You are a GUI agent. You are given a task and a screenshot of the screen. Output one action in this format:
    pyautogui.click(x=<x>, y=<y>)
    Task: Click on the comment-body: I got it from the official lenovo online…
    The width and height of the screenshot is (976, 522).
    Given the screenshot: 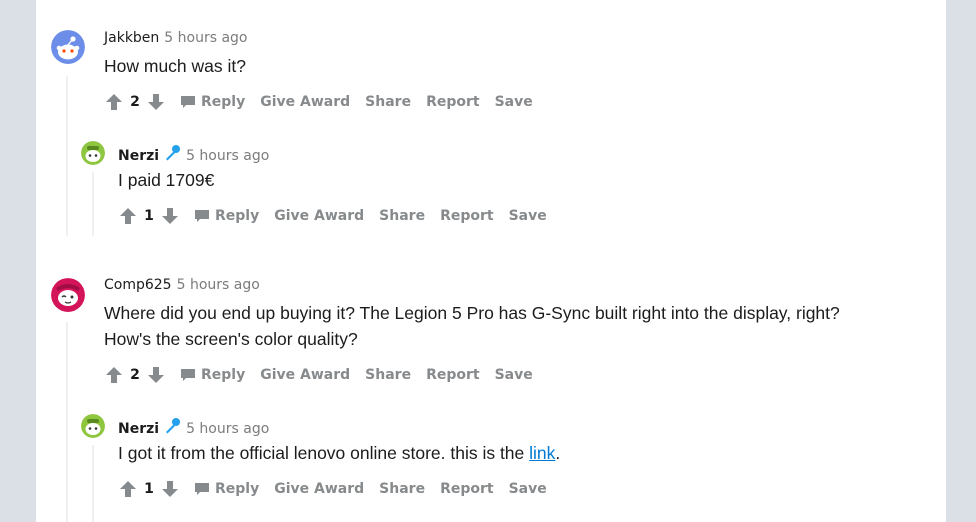 What is the action you would take?
    pyautogui.click(x=339, y=453)
    